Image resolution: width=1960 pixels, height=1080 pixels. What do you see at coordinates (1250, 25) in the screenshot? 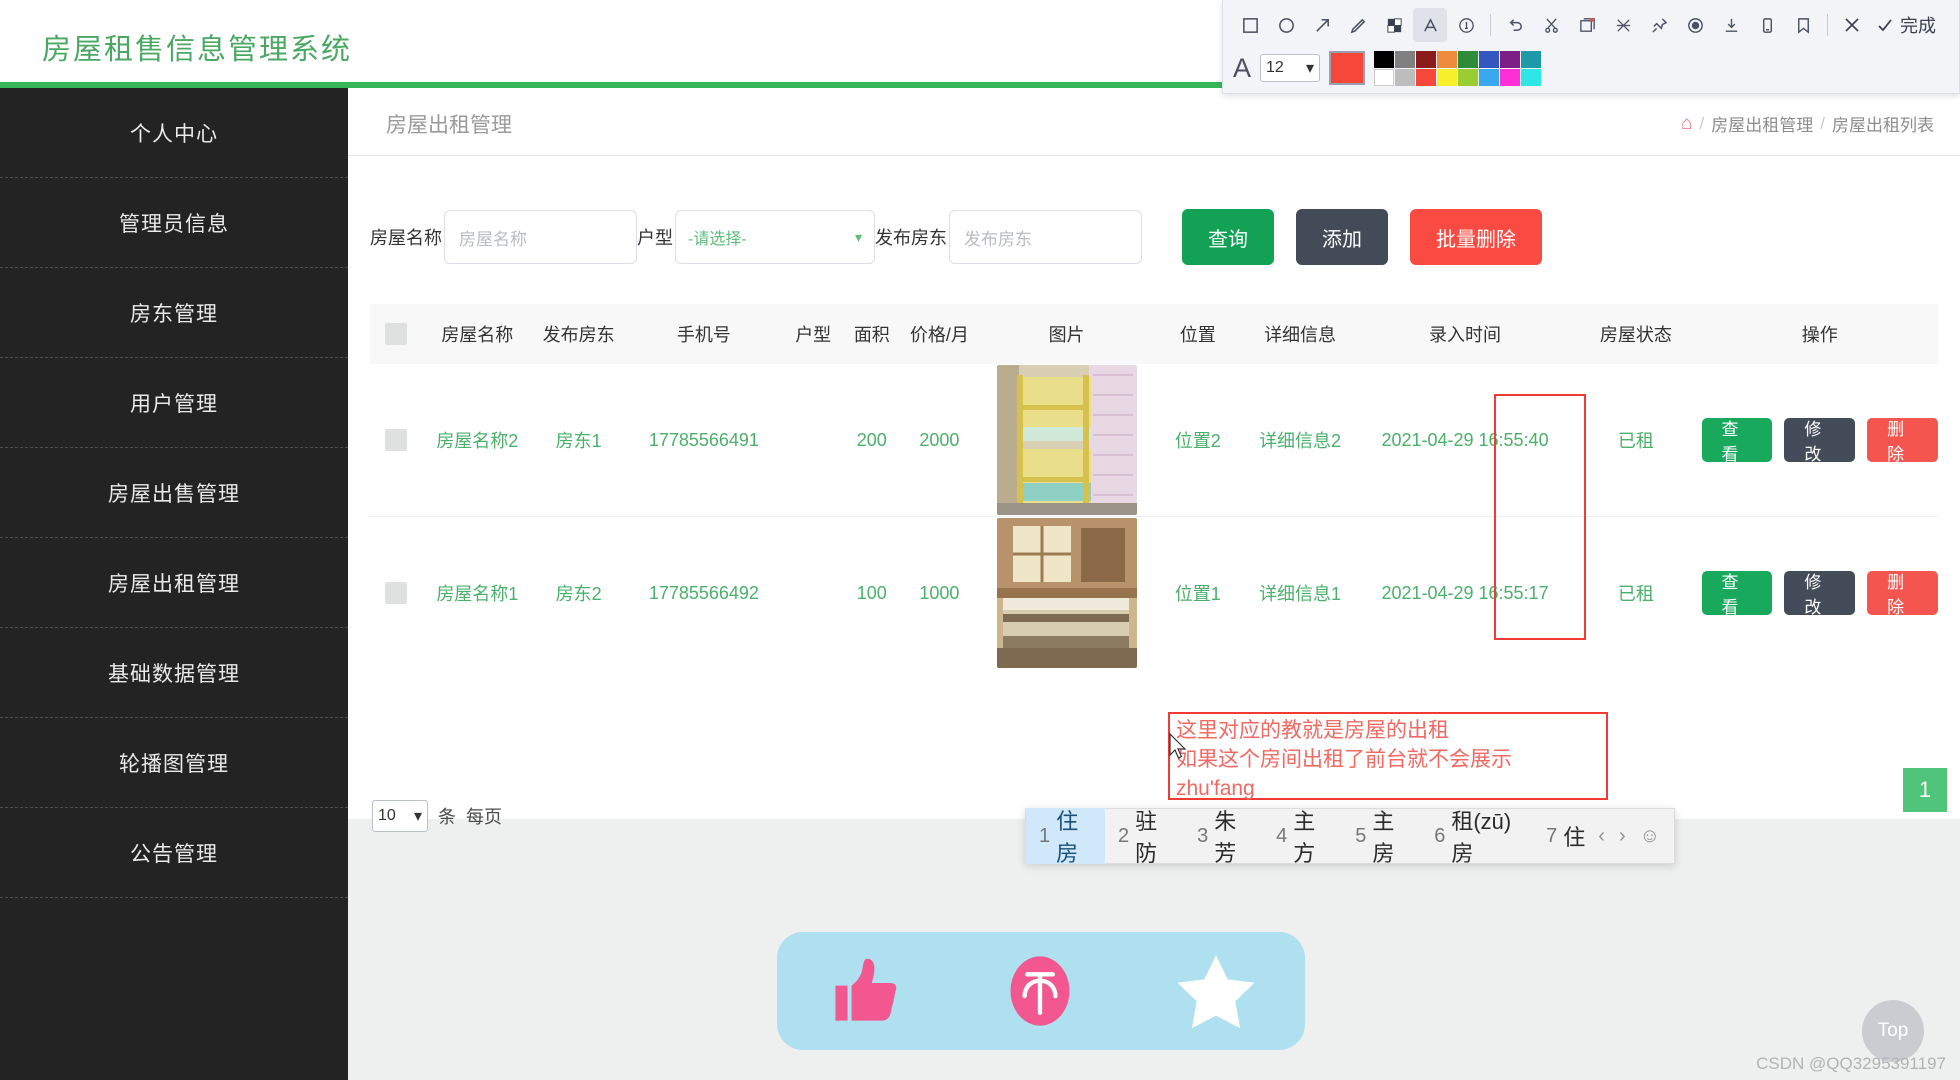
I see `rect-tool-icon` at bounding box center [1250, 25].